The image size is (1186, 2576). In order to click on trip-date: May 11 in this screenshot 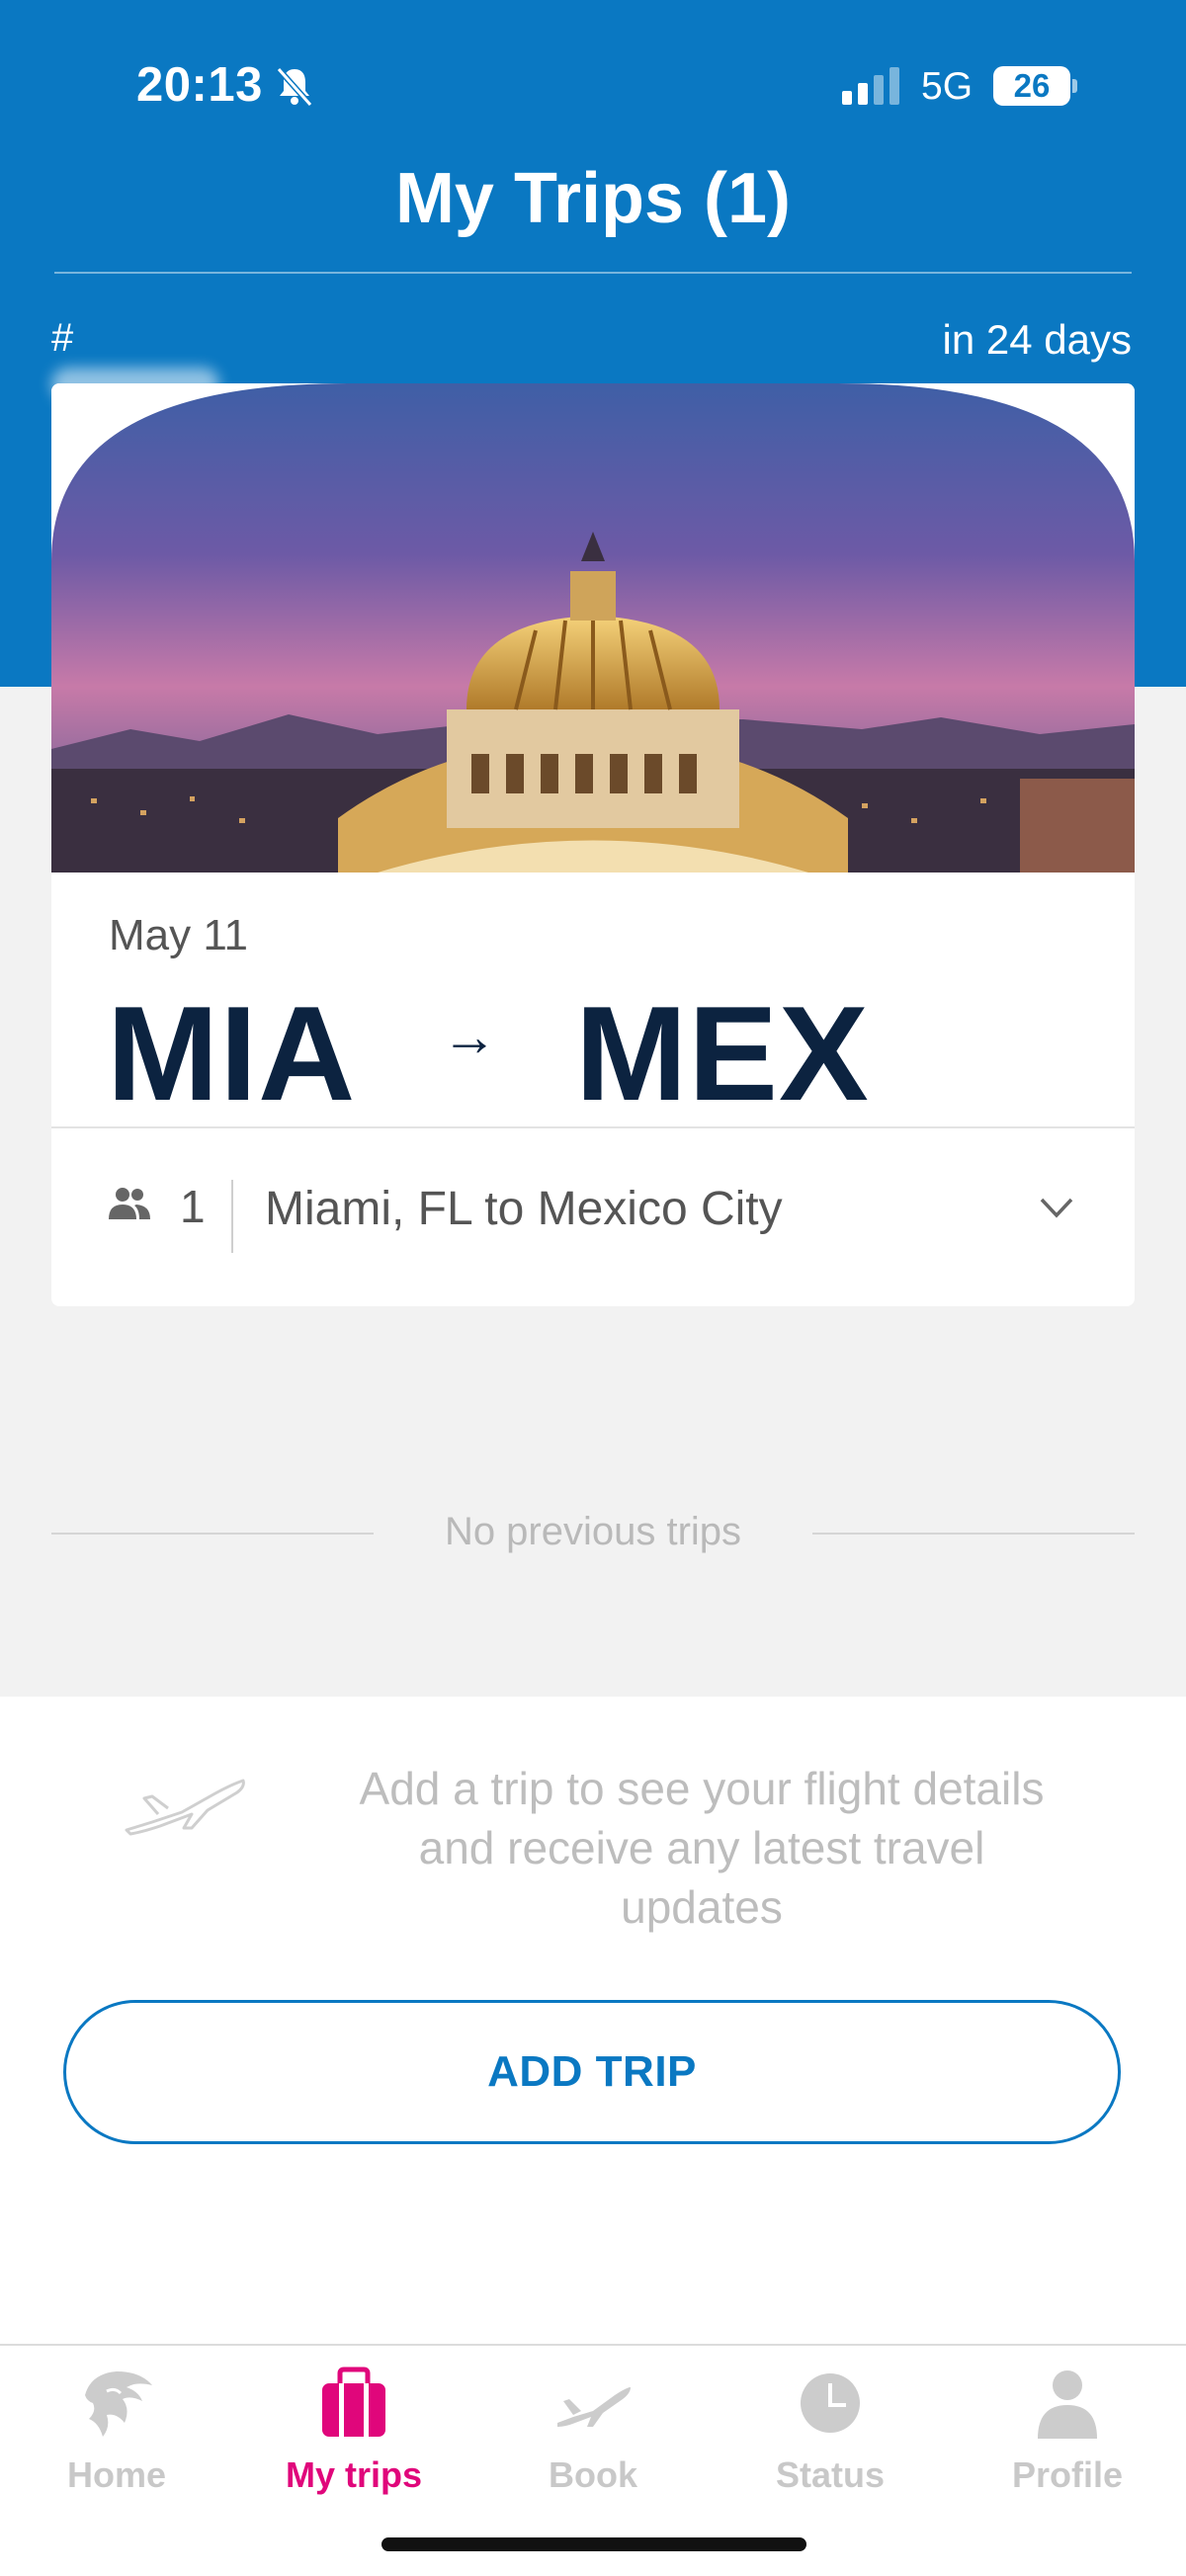, I will do `click(179, 935)`.